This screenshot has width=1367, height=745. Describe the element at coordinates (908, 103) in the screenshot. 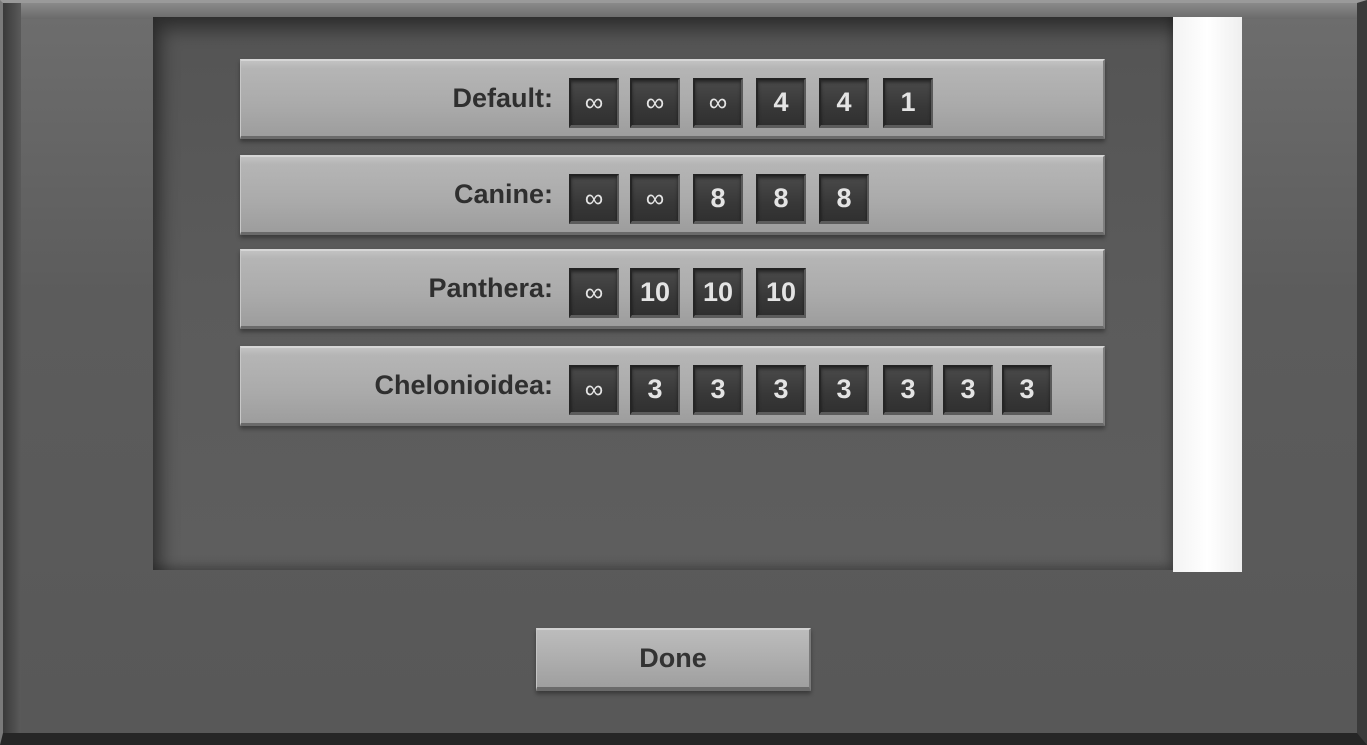

I see `slot: 1` at that location.